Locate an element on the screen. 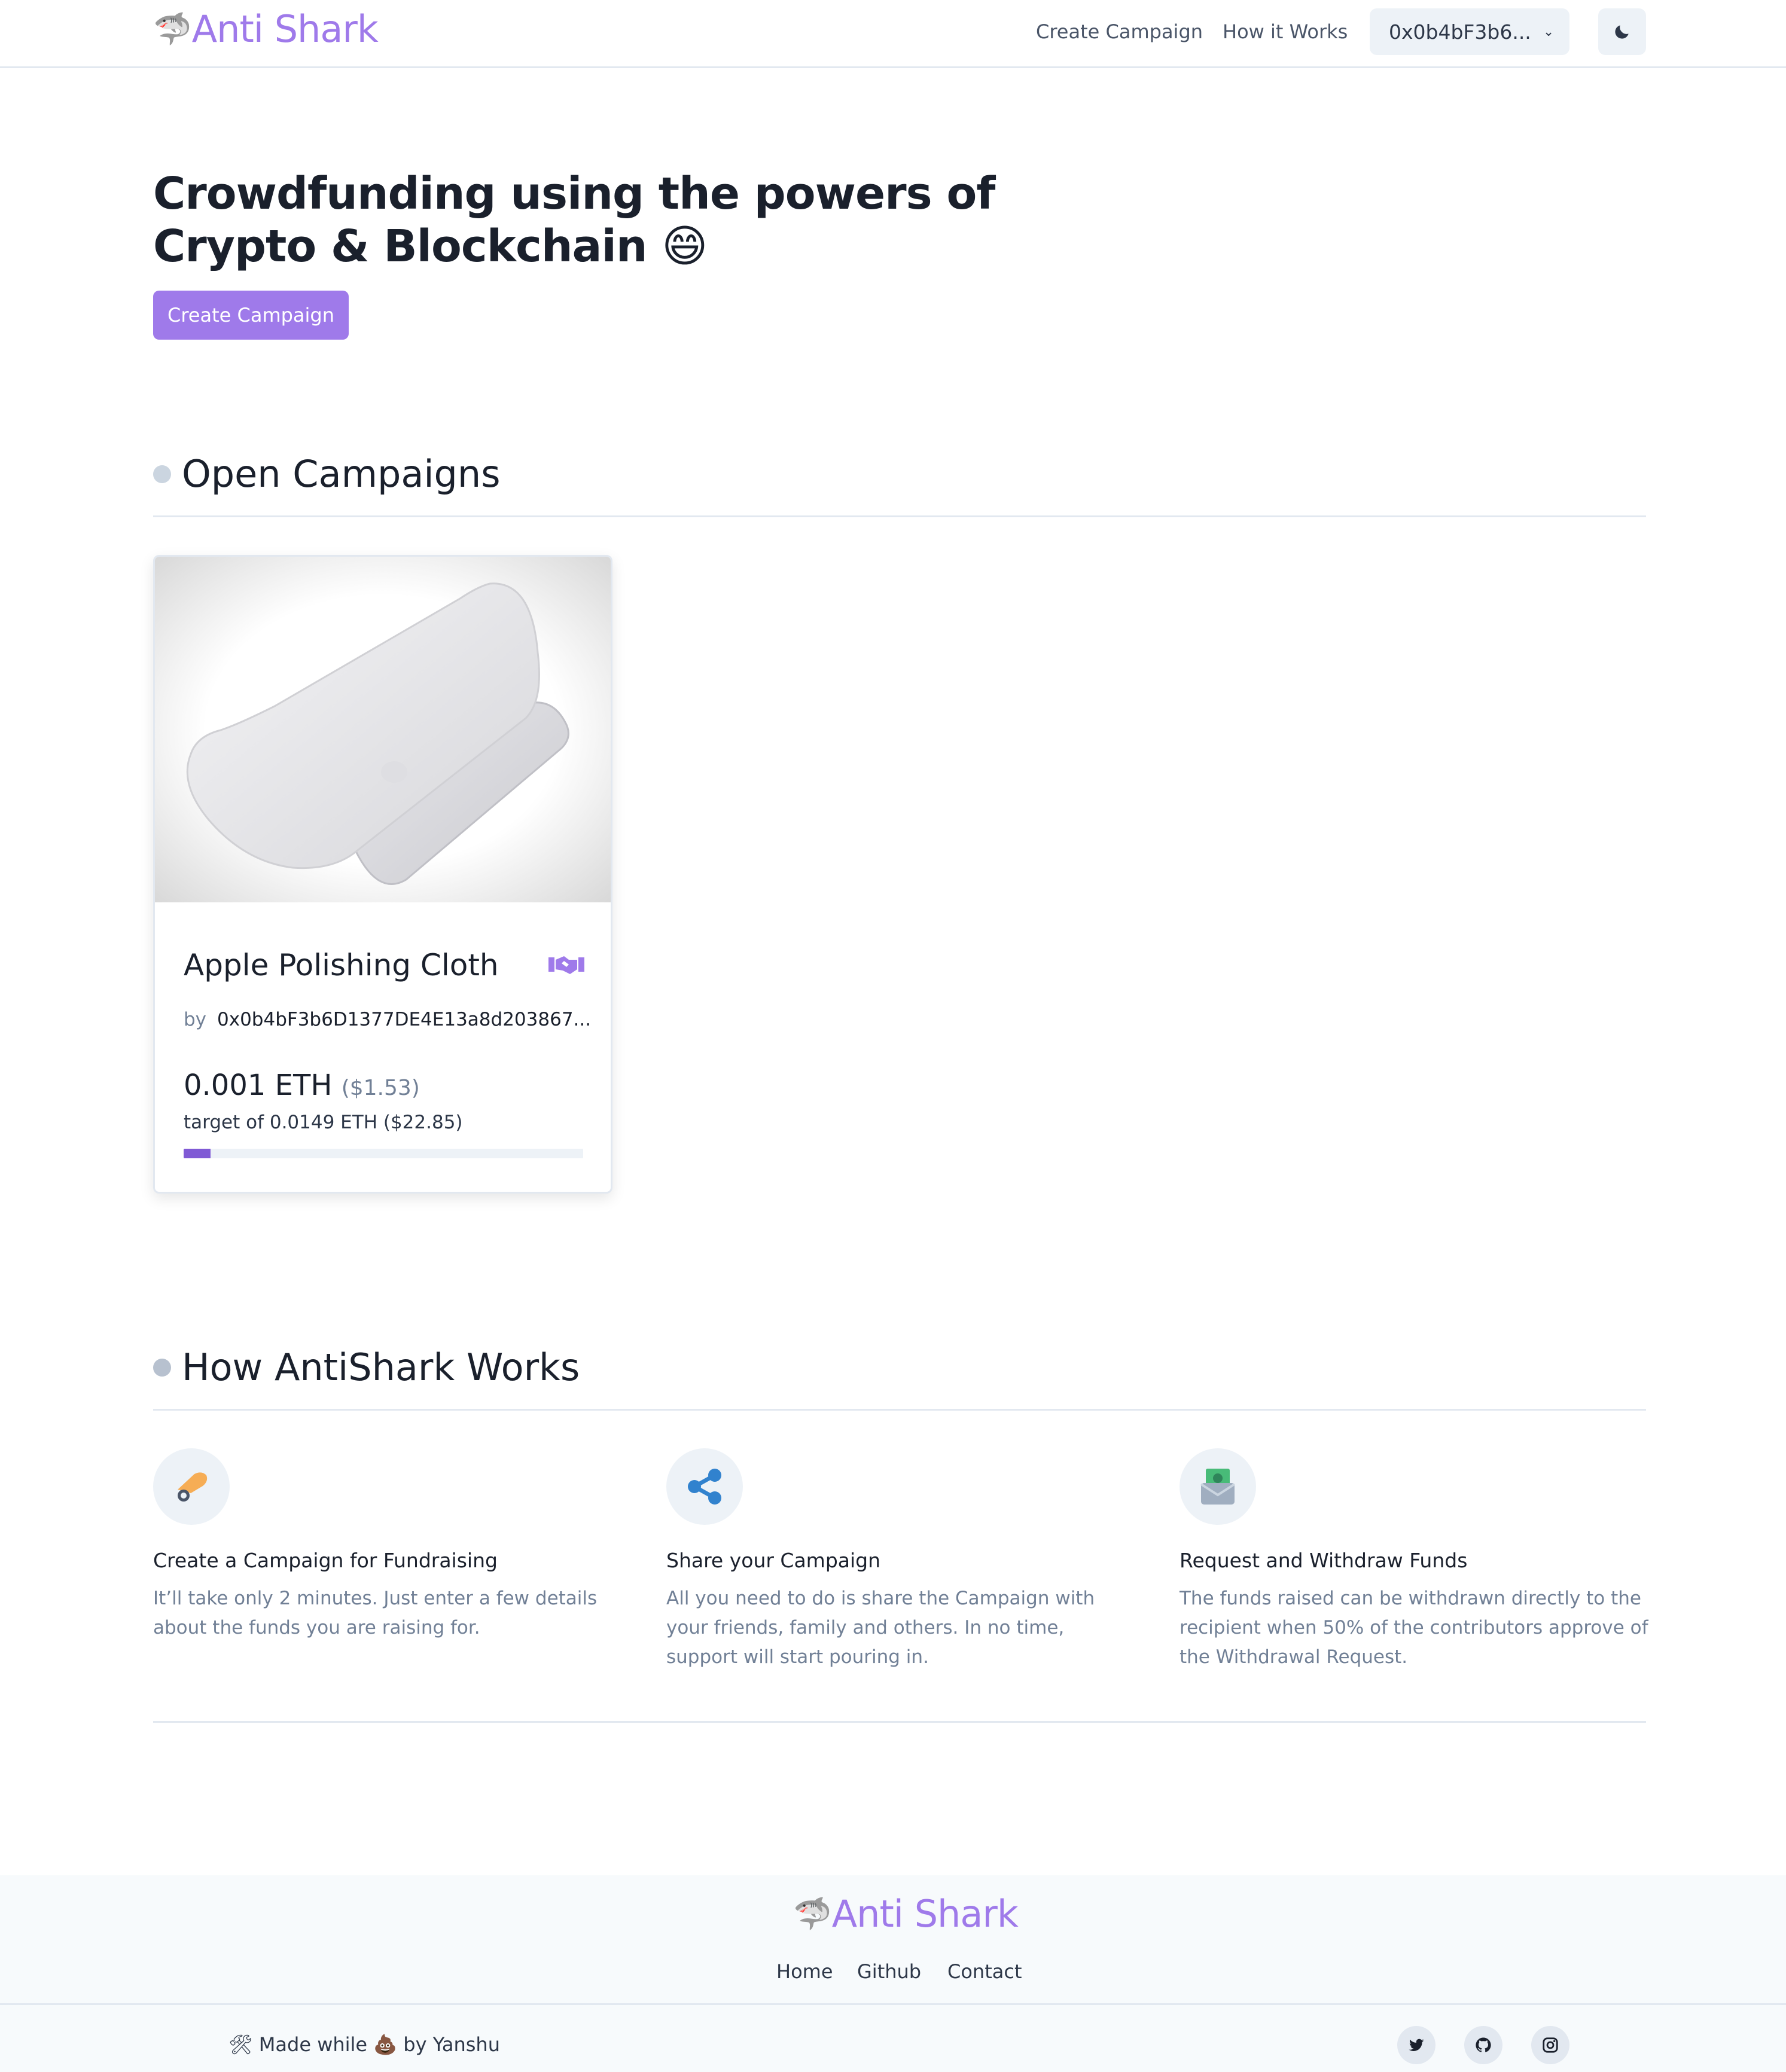 The height and width of the screenshot is (2072, 1786). chevron-down-icon: ⌄ is located at coordinates (1549, 31).